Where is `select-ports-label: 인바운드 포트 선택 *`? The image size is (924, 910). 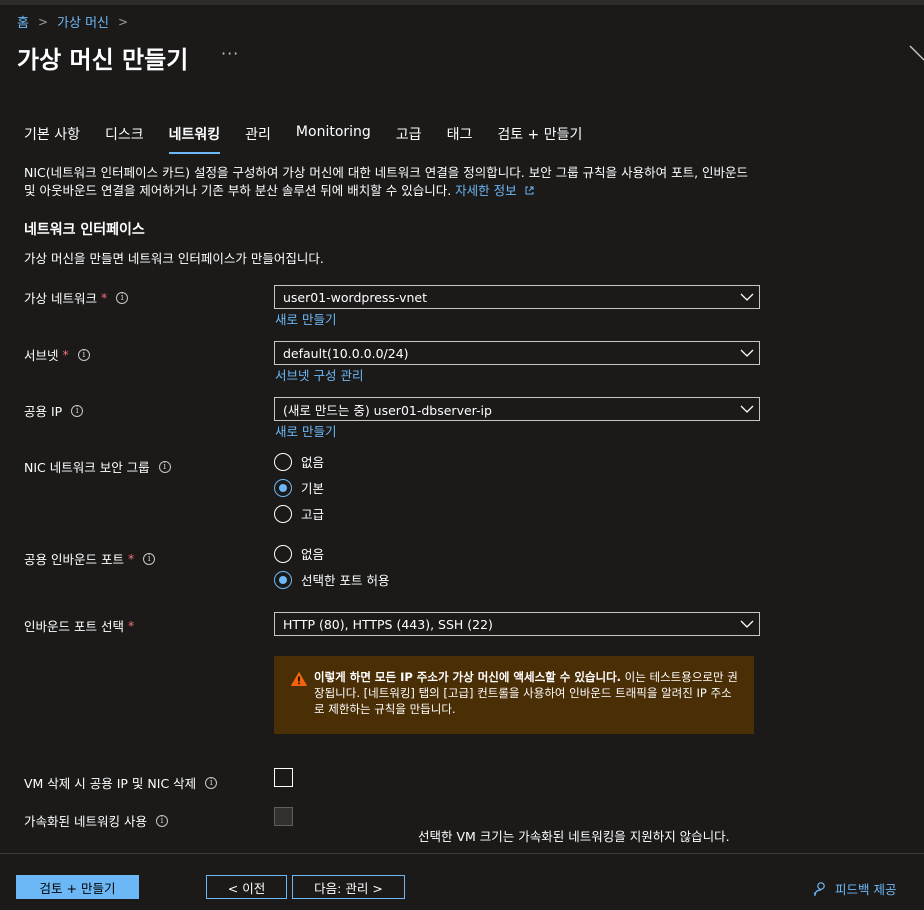 select-ports-label: 인바운드 포트 선택 * is located at coordinates (79, 626).